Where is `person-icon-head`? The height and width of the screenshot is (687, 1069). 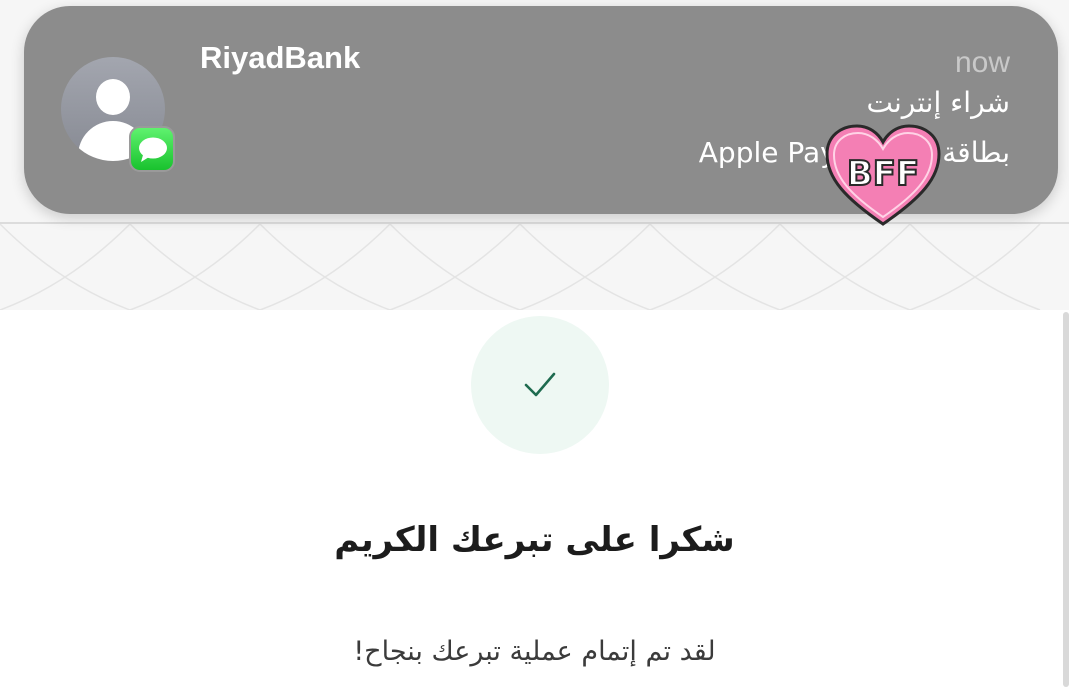
person-icon-head is located at coordinates (113, 97).